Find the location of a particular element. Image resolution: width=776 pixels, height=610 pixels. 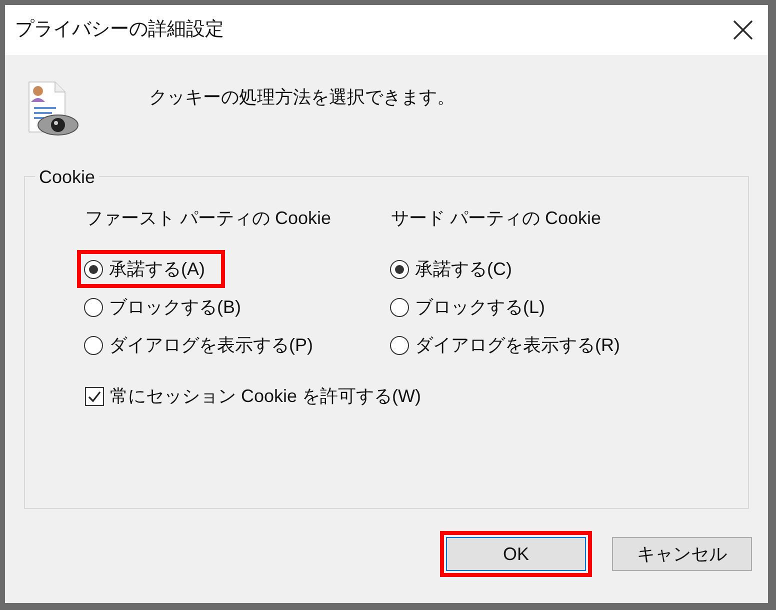

checkbox is located at coordinates (94, 396).